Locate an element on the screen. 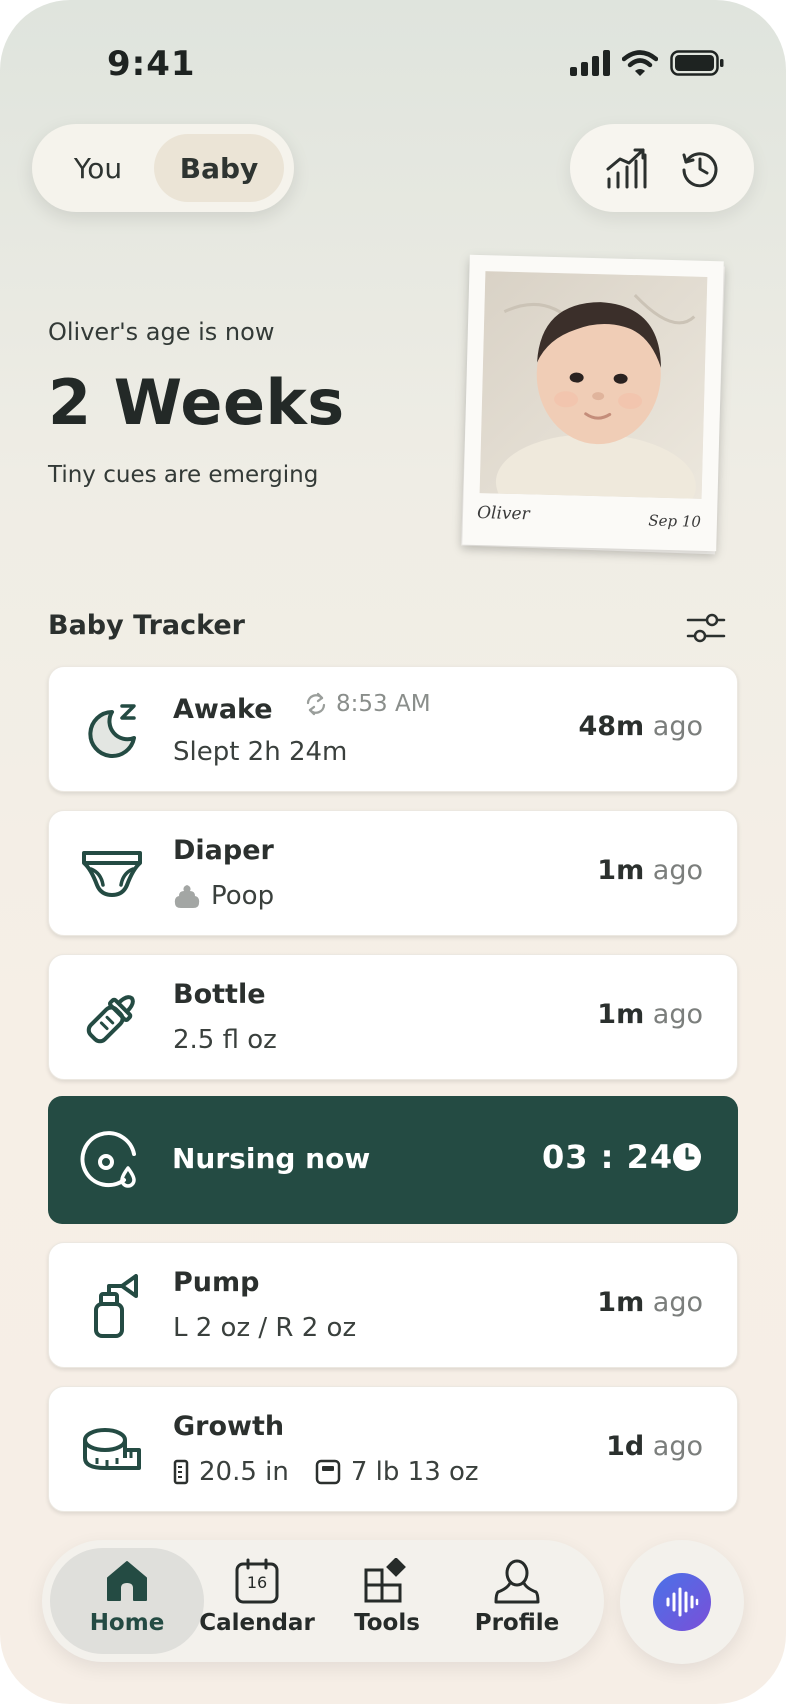 This screenshot has width=786, height=1704. poop-icon is located at coordinates (187, 896).